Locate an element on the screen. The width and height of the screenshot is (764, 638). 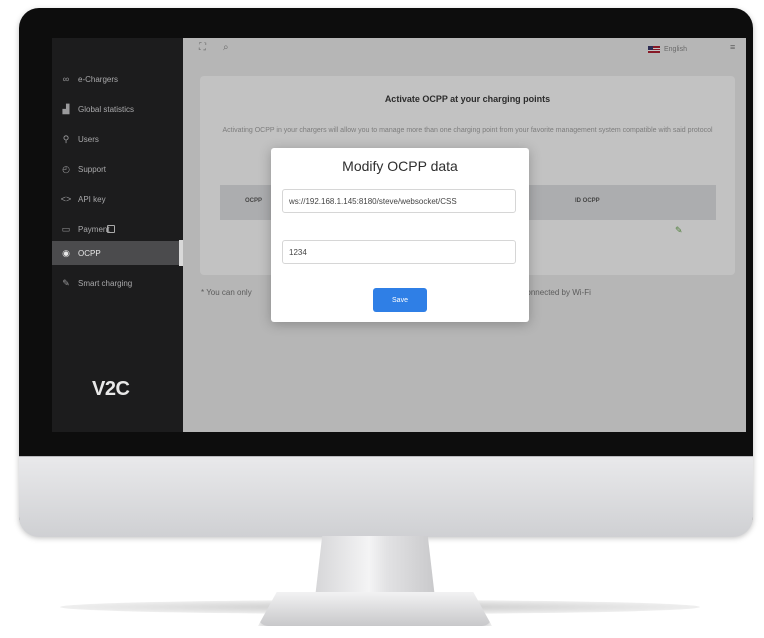
sidebar-item-label: Users is located at coordinates (88, 139).